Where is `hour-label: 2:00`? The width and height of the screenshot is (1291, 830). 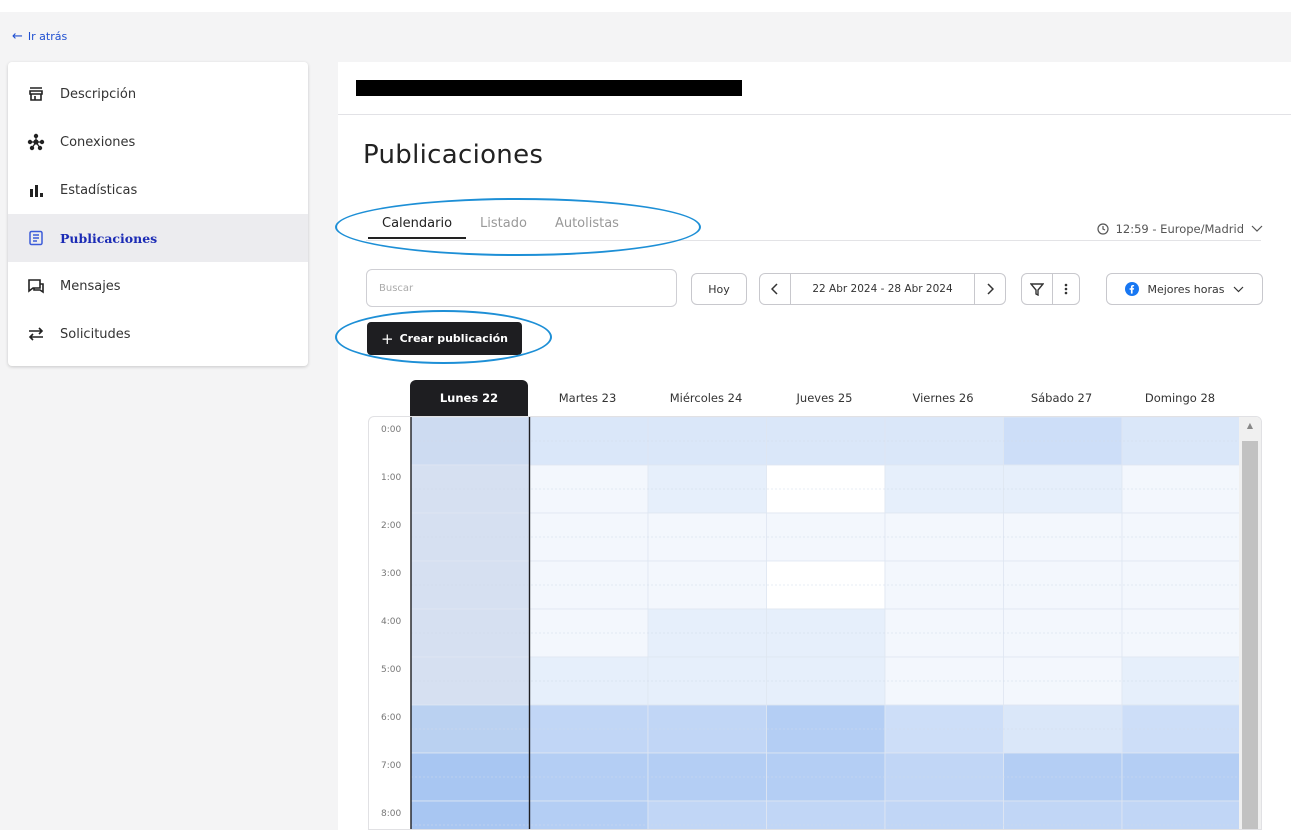
hour-label: 2:00 is located at coordinates (391, 526).